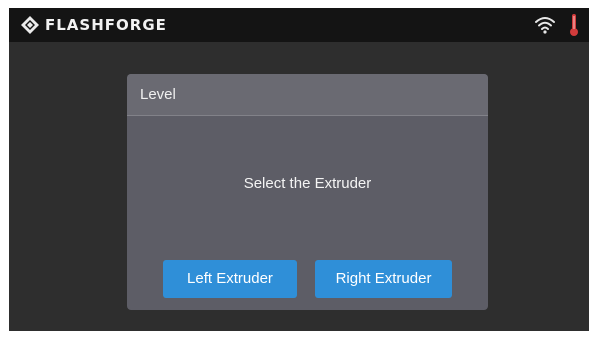 Image resolution: width=598 pixels, height=338 pixels. Describe the element at coordinates (230, 279) in the screenshot. I see `left-extruder-button: Left Extruder` at that location.